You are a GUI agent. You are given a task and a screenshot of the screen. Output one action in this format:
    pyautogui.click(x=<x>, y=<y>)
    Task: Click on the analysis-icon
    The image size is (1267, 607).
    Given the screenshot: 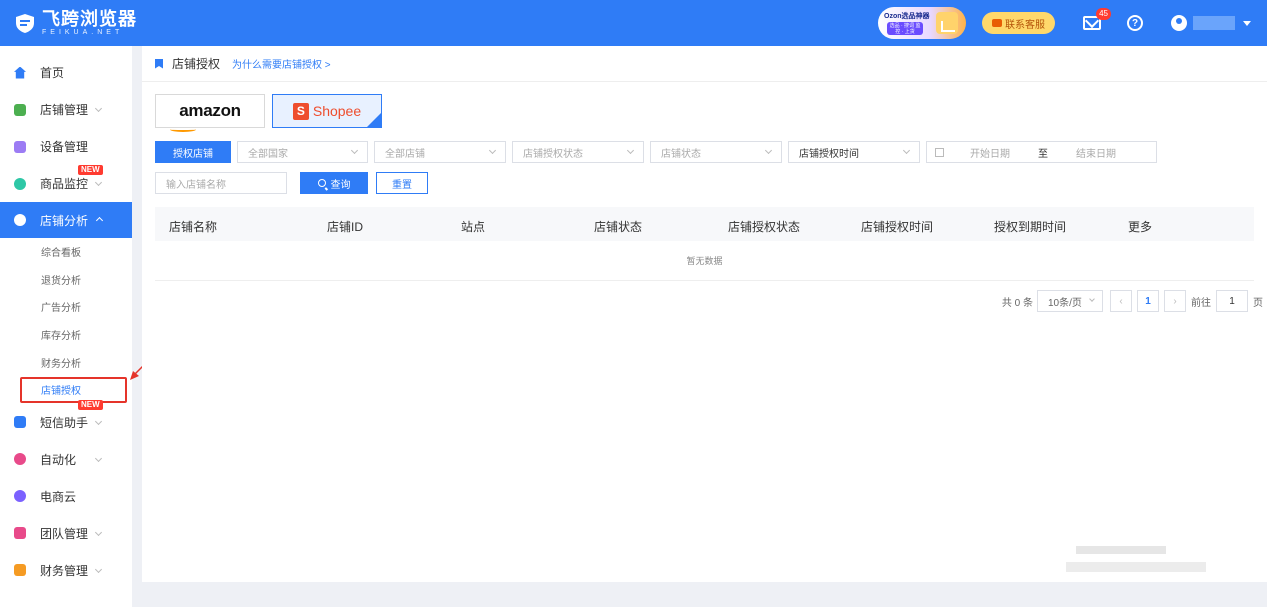 What is the action you would take?
    pyautogui.click(x=20, y=220)
    